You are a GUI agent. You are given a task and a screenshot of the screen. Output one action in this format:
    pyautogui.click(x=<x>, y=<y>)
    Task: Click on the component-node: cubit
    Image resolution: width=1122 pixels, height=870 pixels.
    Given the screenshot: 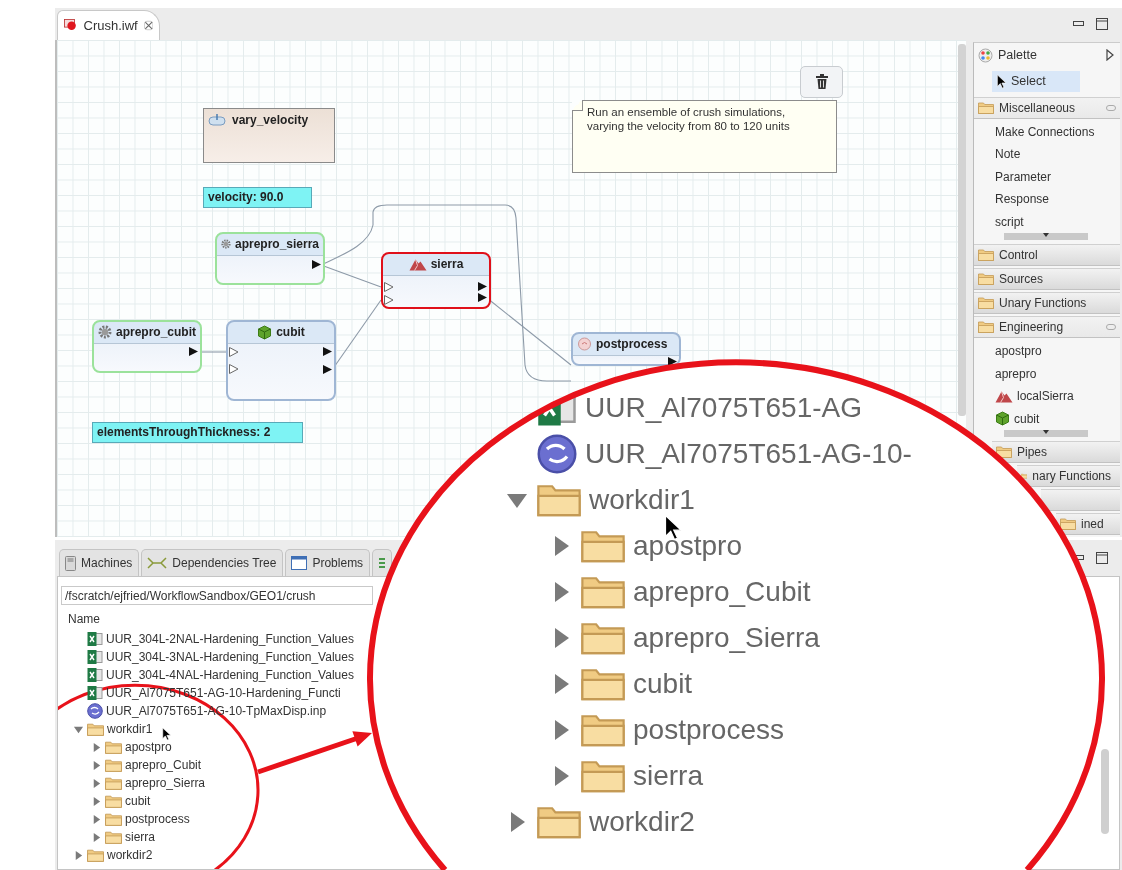 What is the action you would take?
    pyautogui.click(x=281, y=360)
    